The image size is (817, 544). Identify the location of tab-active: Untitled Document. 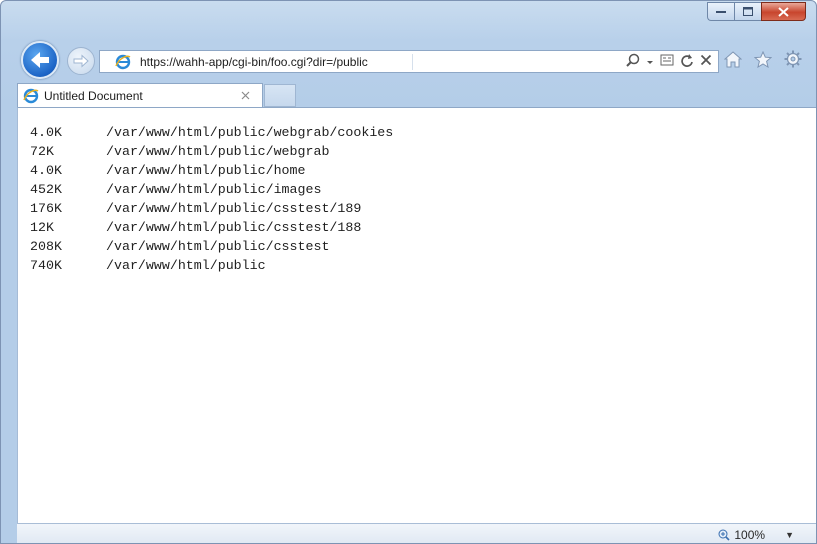
(140, 95).